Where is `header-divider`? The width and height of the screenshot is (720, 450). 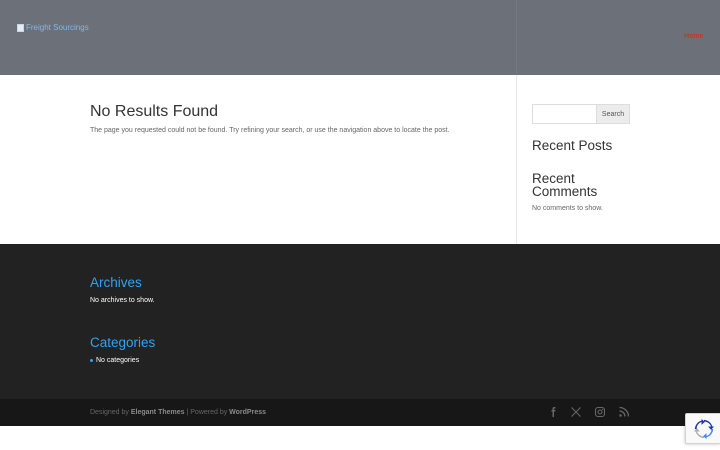 header-divider is located at coordinates (516, 37).